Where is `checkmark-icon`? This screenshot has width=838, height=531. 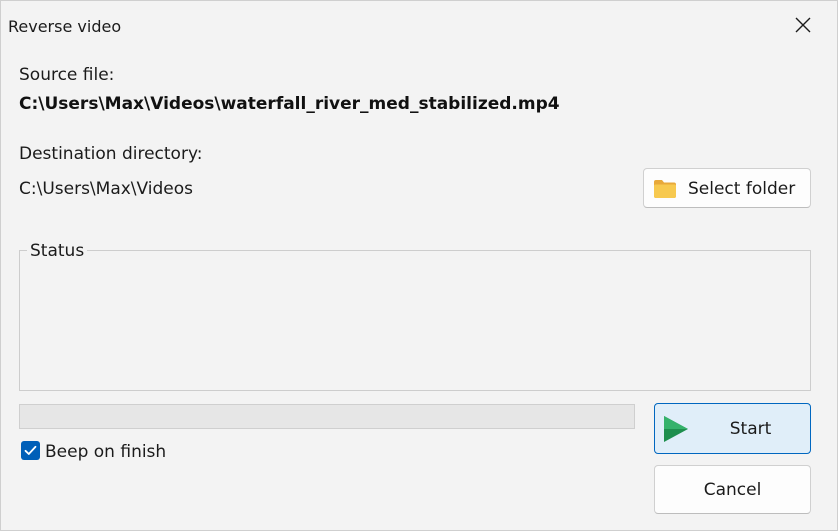
checkmark-icon is located at coordinates (30, 450).